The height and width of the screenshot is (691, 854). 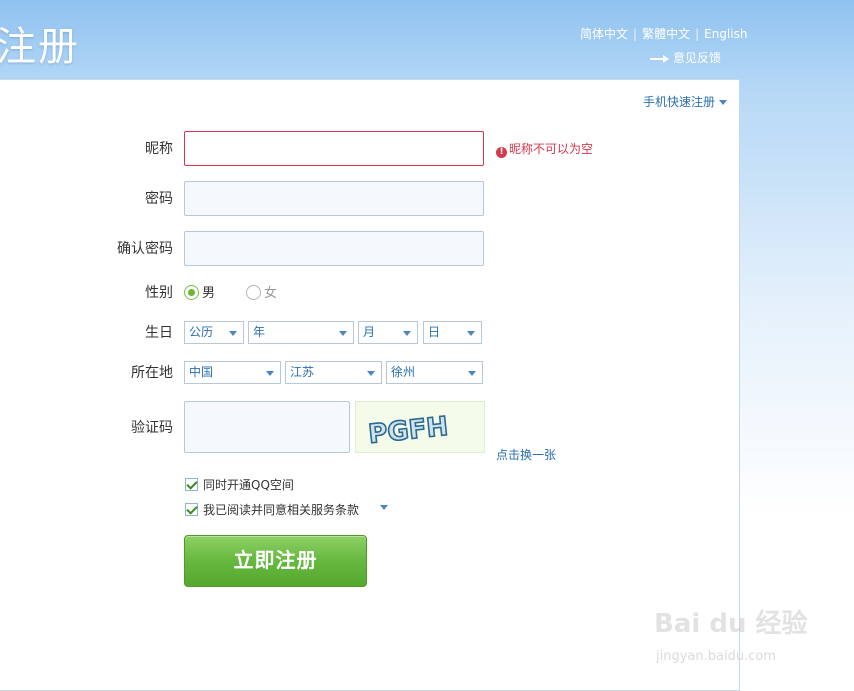 I want to click on captcha-input, so click(x=267, y=427).